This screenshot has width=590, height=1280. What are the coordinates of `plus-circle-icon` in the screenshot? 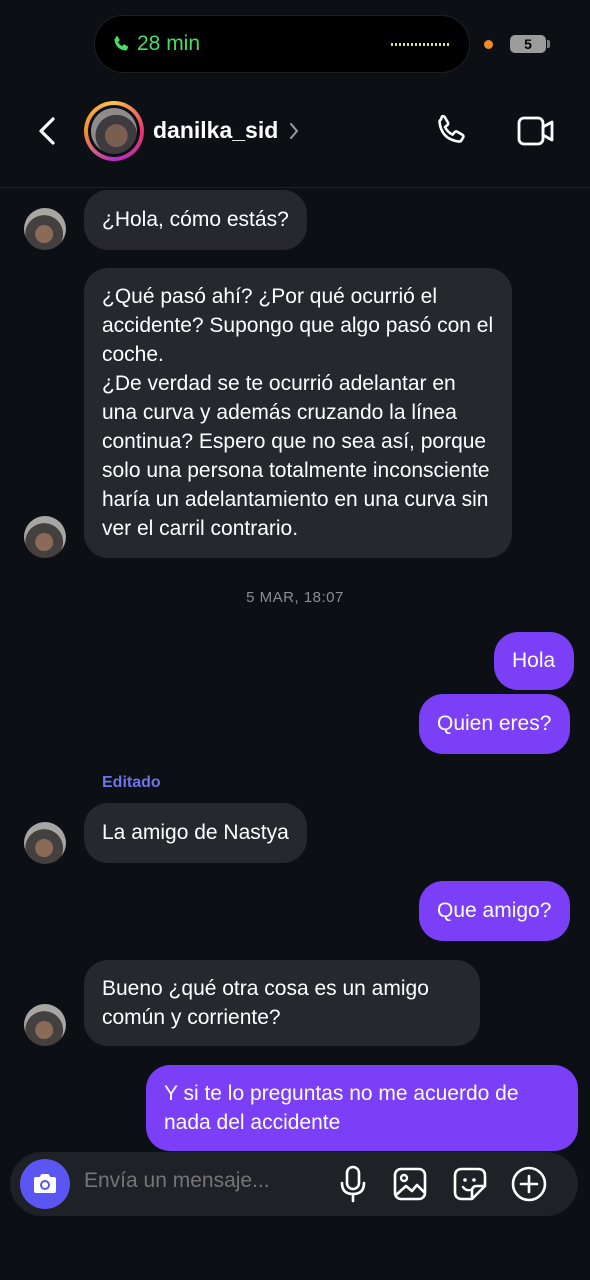 It's located at (529, 1184).